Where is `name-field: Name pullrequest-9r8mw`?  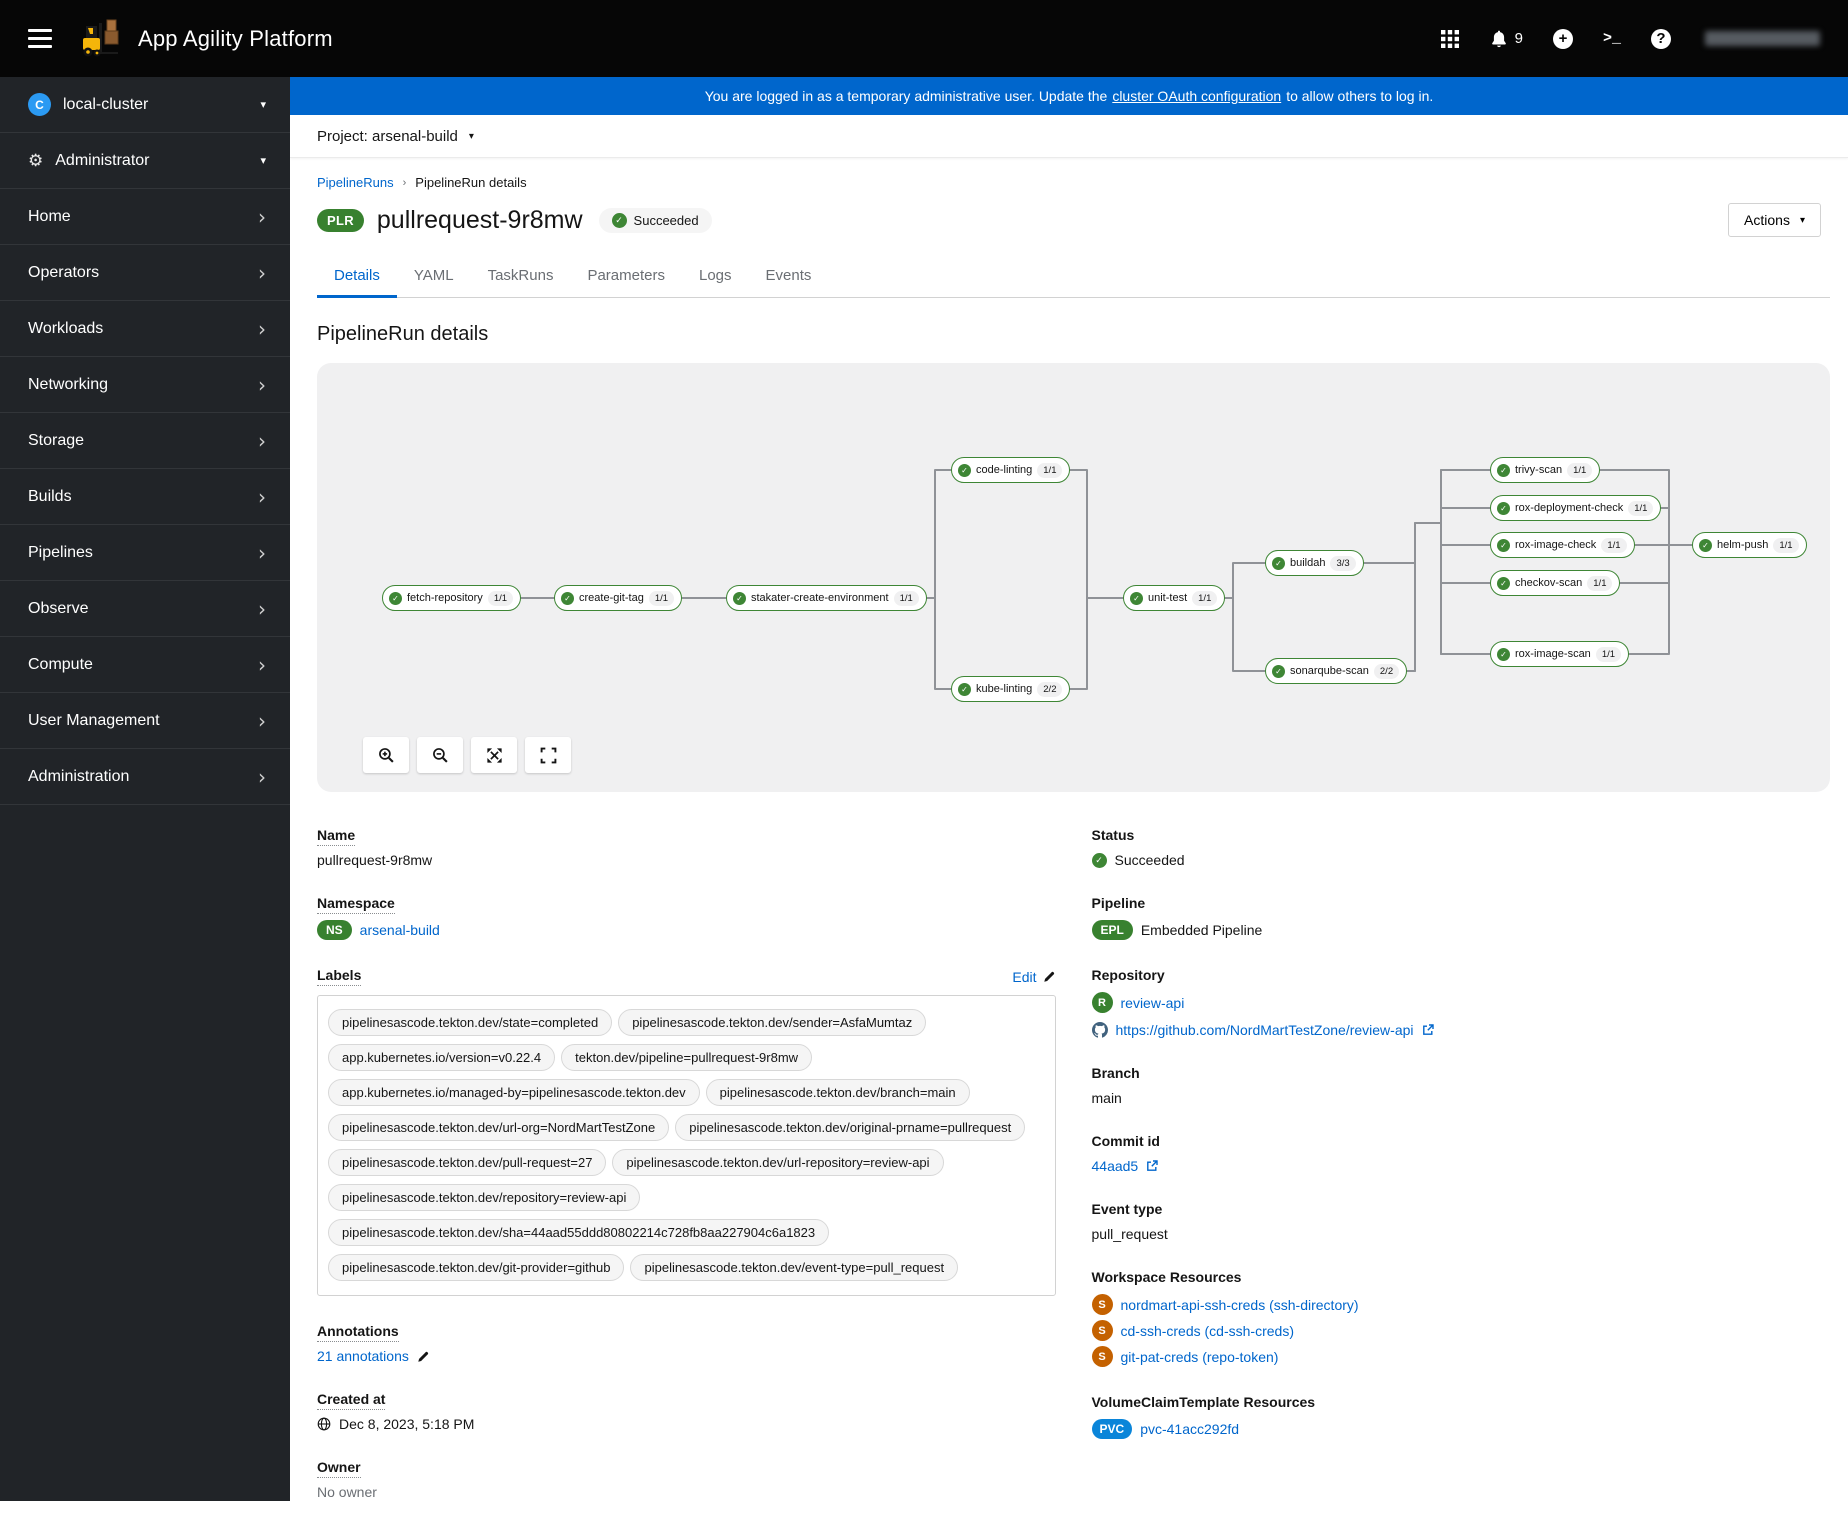
name-field: Name pullrequest-9r8mw is located at coordinates (686, 847).